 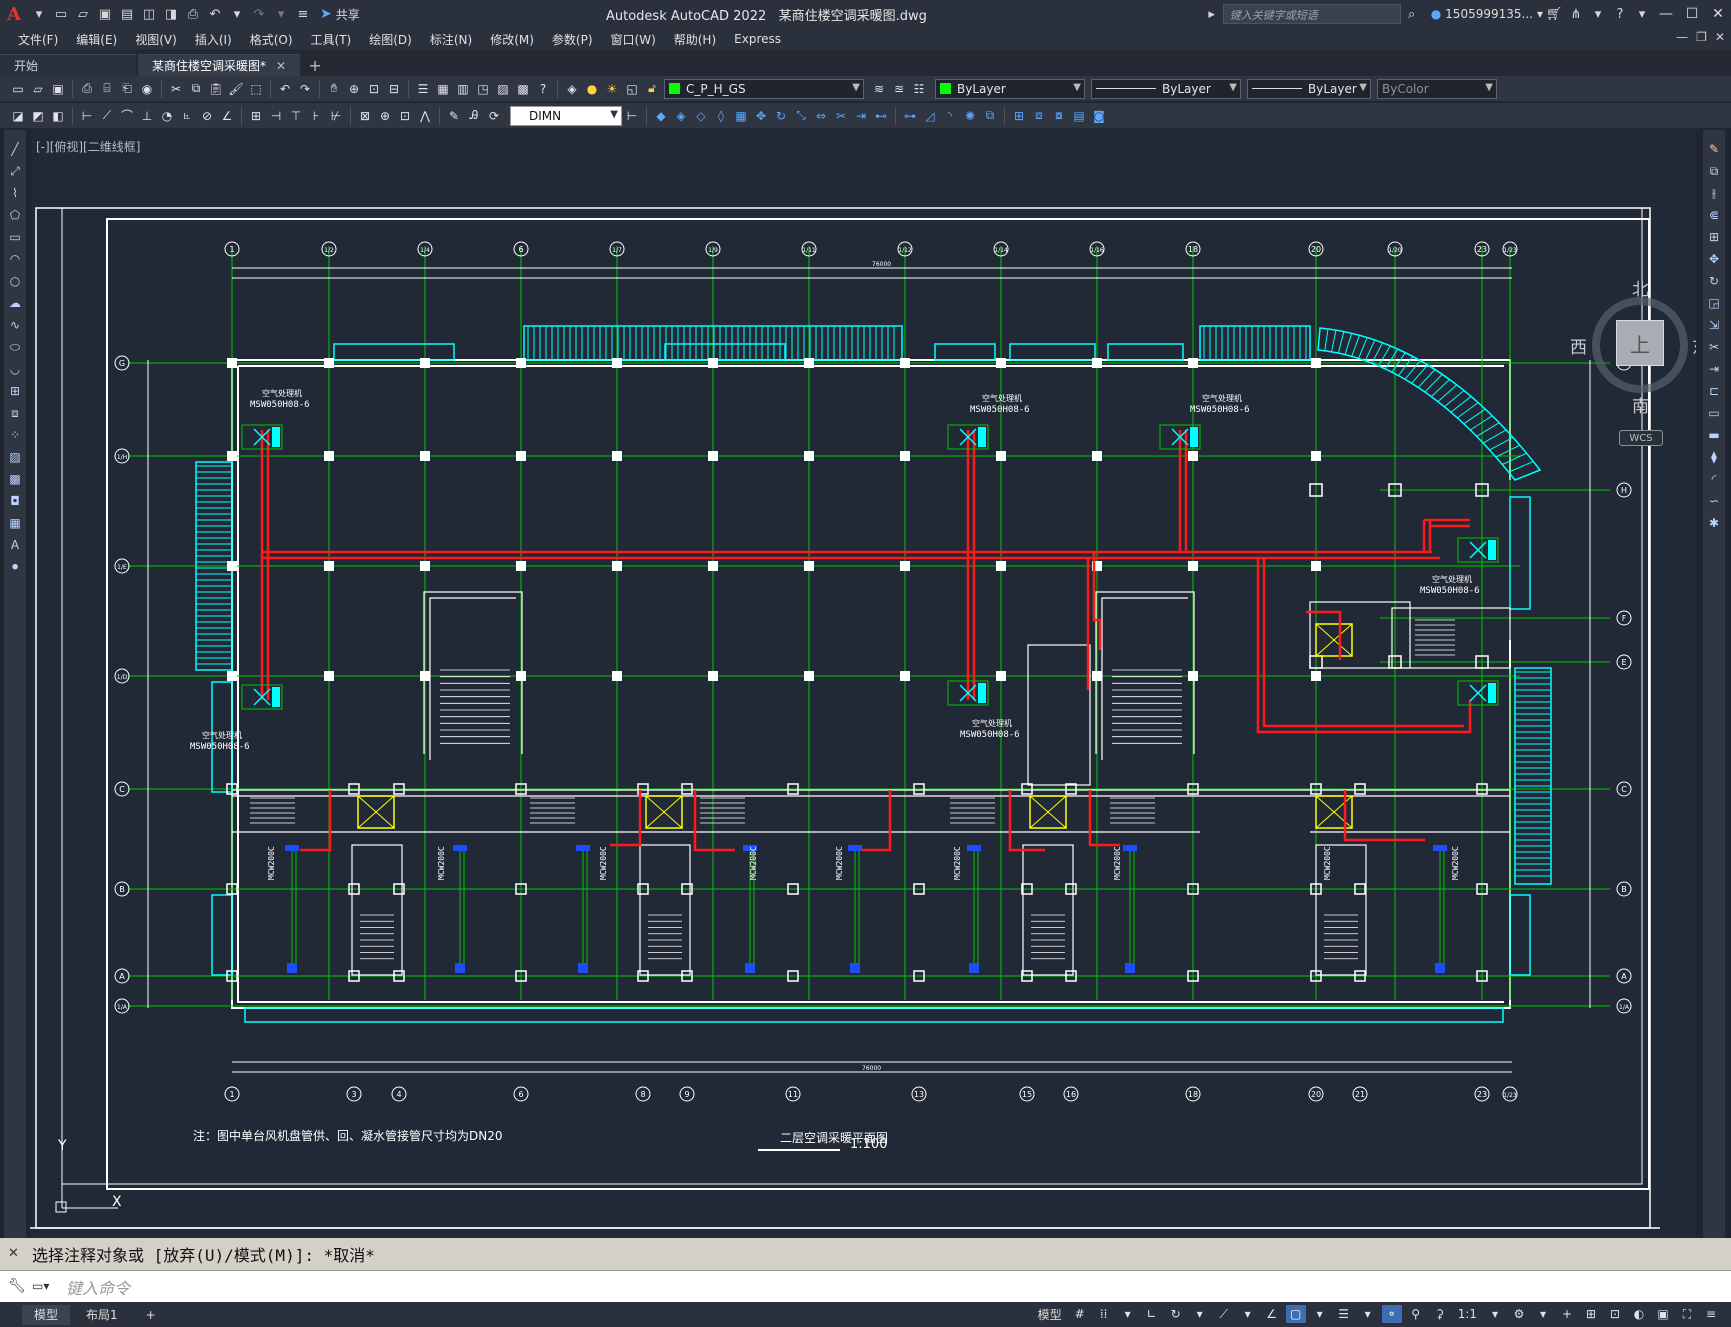 I want to click on menu-express: Express, so click(x=757, y=39).